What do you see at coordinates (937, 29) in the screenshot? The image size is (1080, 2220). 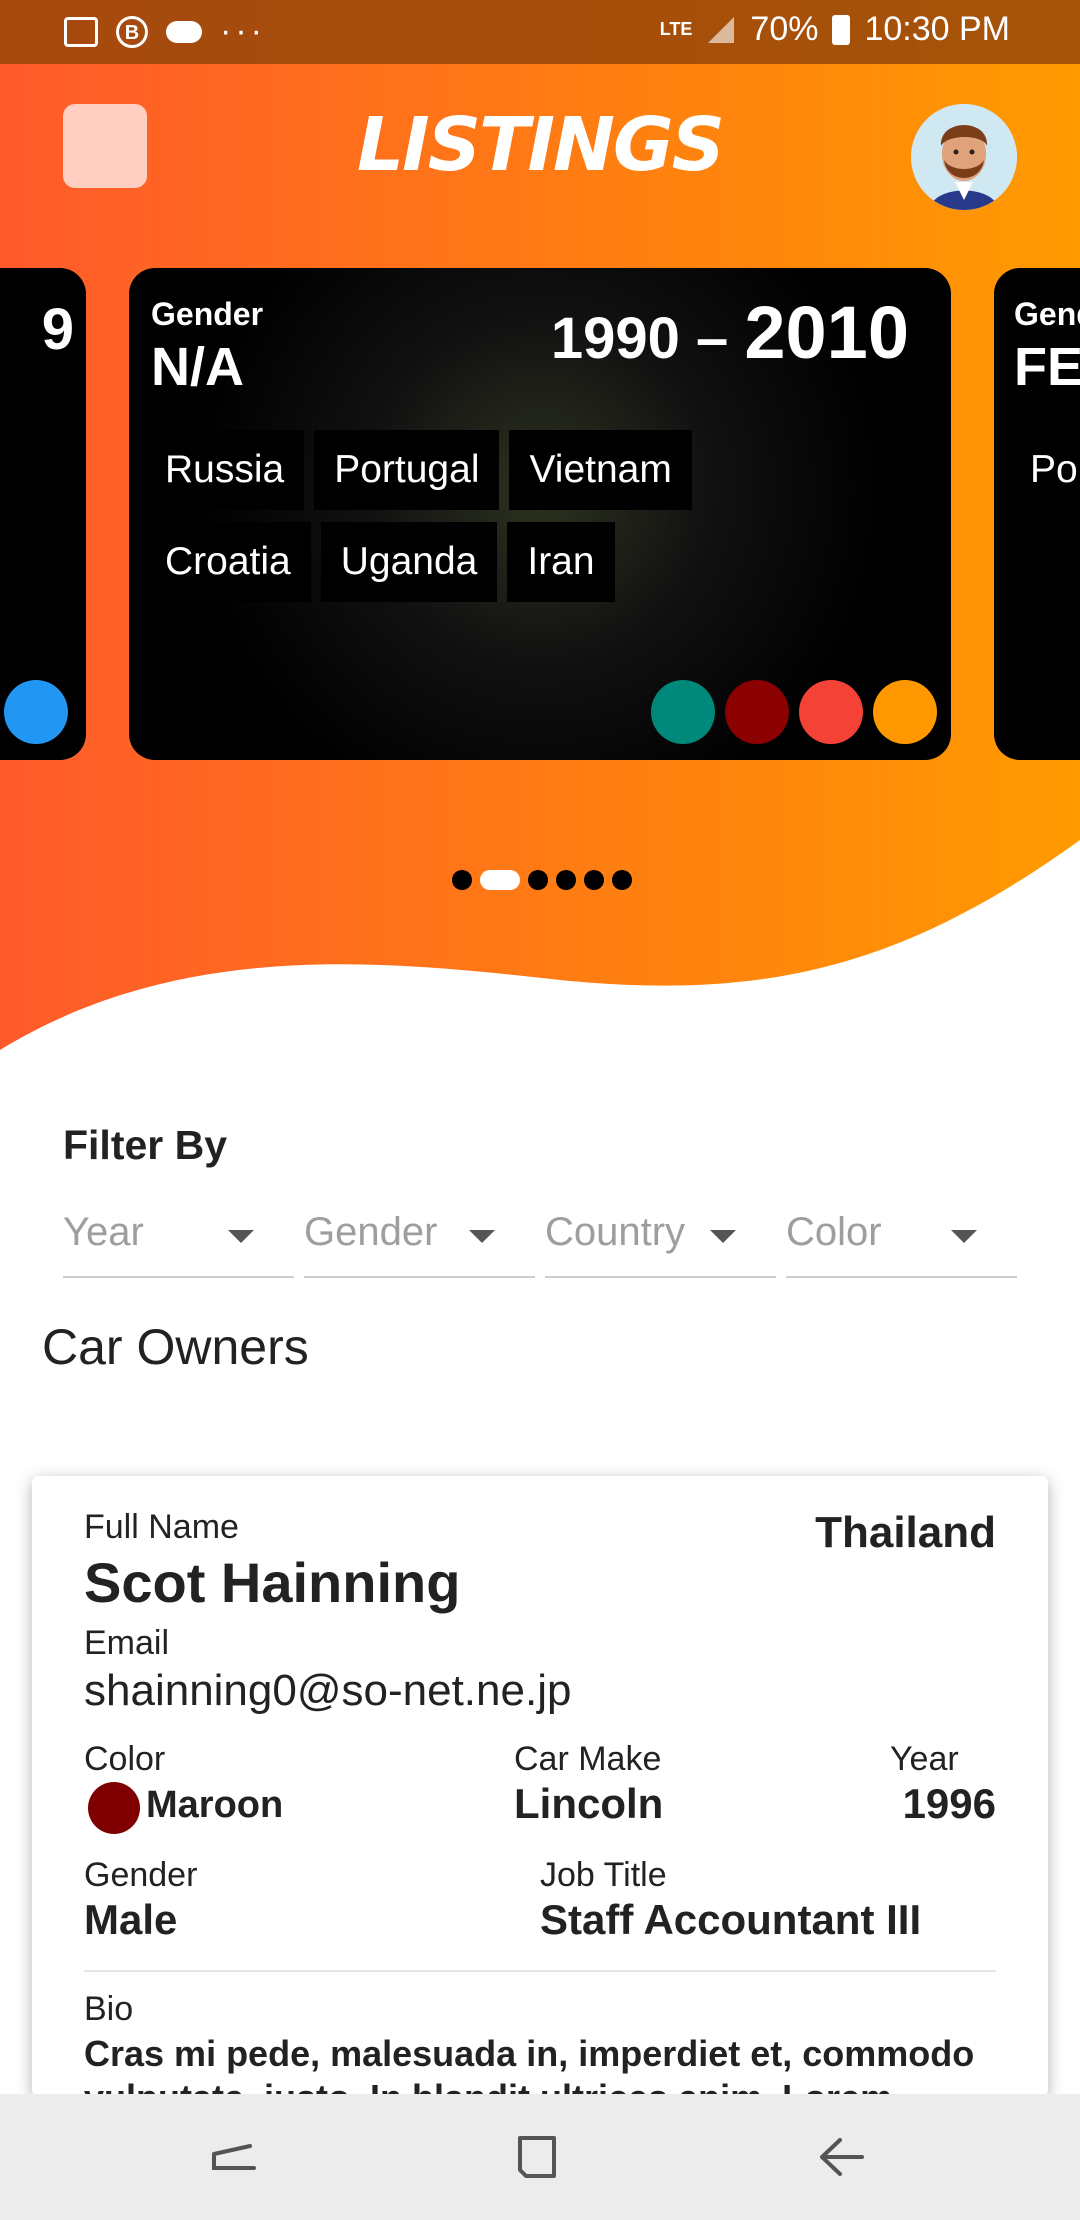 I see `clock: 10:30 PM` at bounding box center [937, 29].